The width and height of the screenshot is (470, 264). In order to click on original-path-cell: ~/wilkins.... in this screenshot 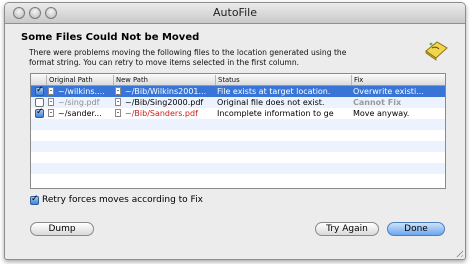, I will do `click(79, 91)`.